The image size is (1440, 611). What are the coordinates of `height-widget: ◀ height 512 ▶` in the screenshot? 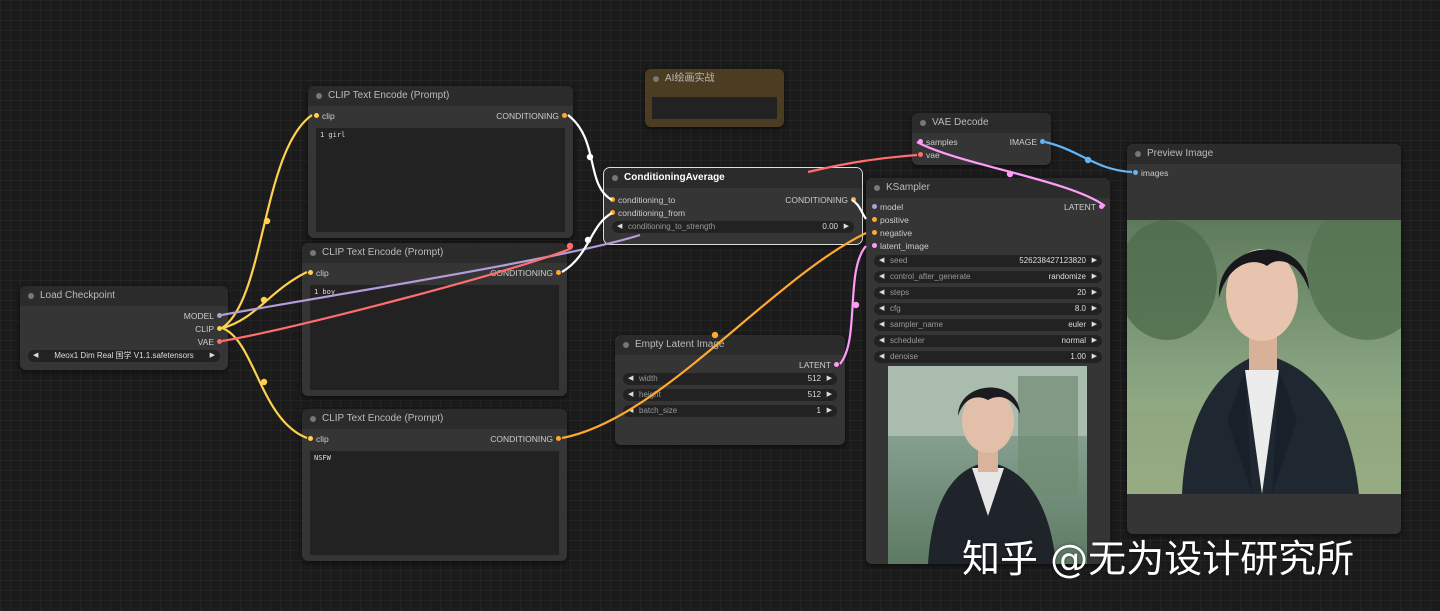 It's located at (730, 395).